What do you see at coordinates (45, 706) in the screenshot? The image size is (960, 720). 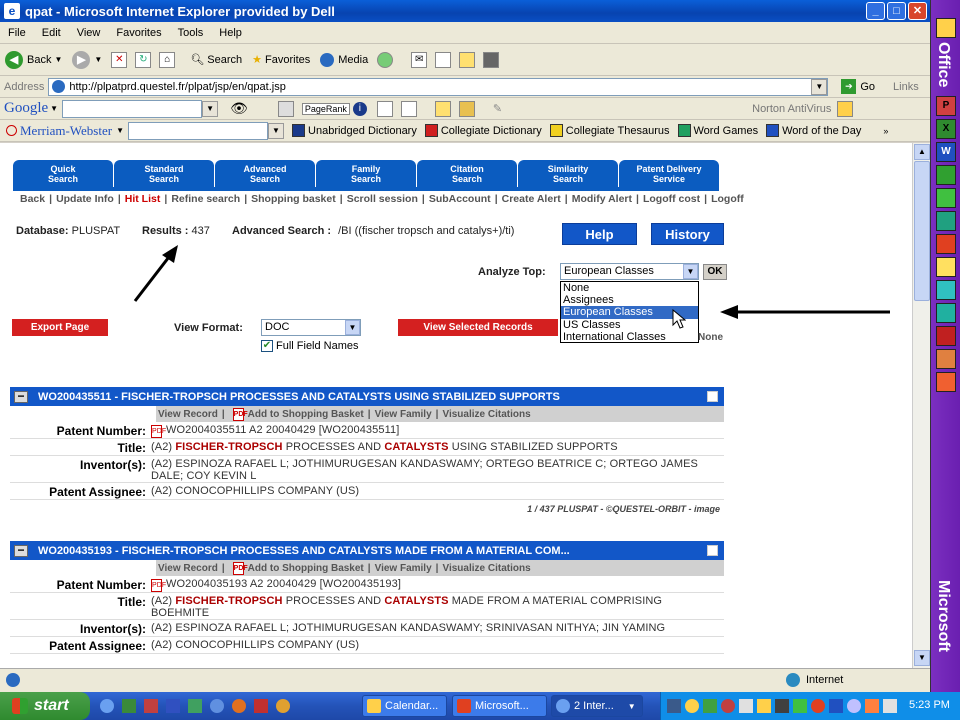 I see `start-button: start` at bounding box center [45, 706].